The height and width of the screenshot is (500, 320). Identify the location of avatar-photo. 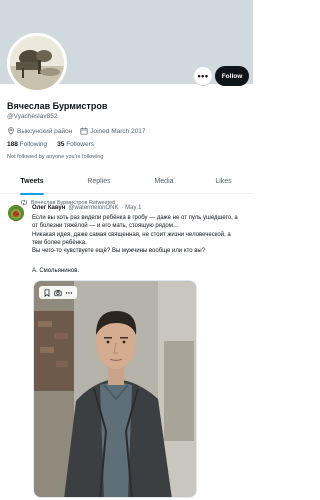
(37, 63).